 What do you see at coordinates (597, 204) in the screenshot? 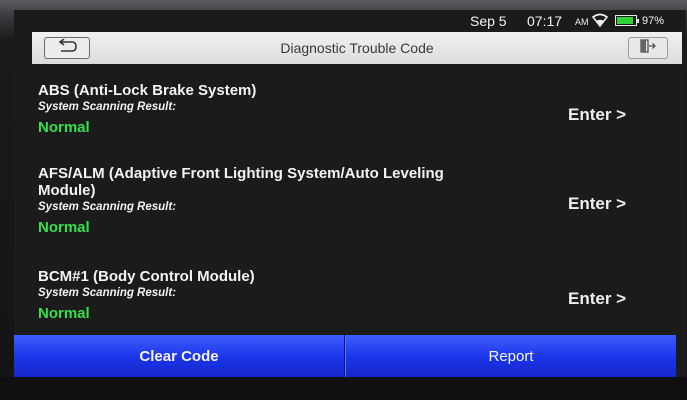
I see `enter-button-afs-alm: Enter >` at bounding box center [597, 204].